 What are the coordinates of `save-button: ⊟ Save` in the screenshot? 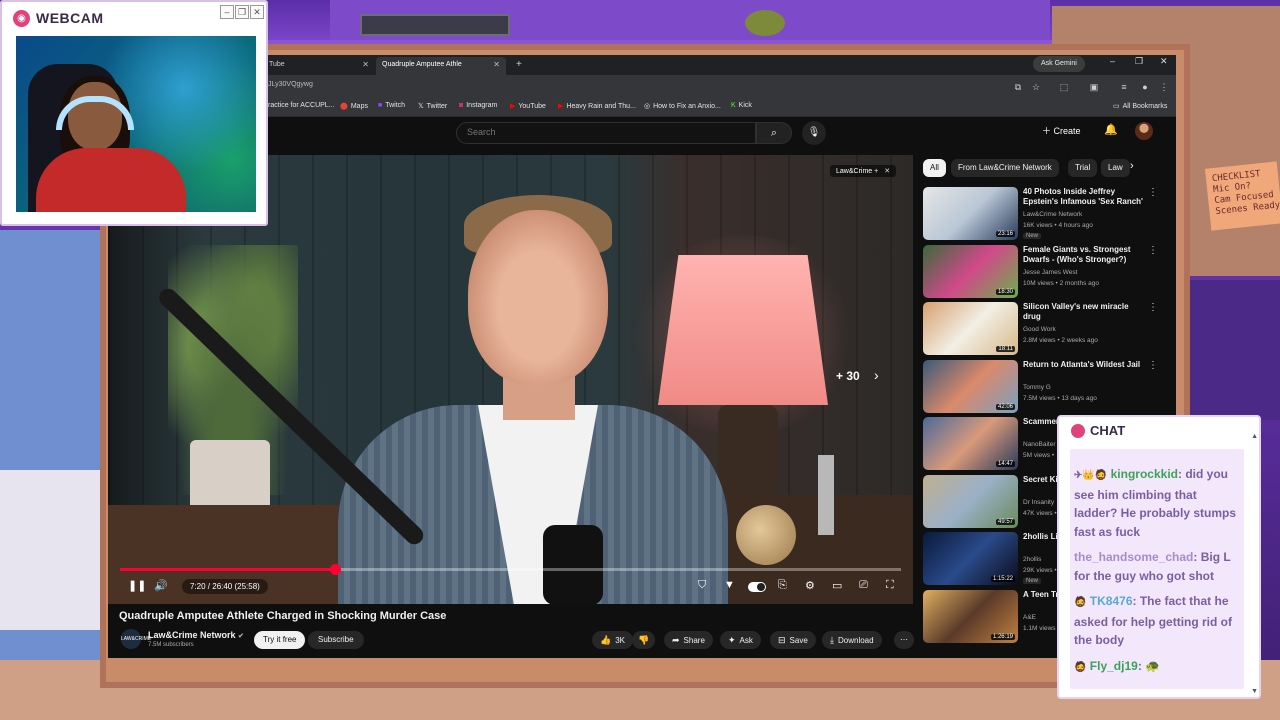 It's located at (793, 640).